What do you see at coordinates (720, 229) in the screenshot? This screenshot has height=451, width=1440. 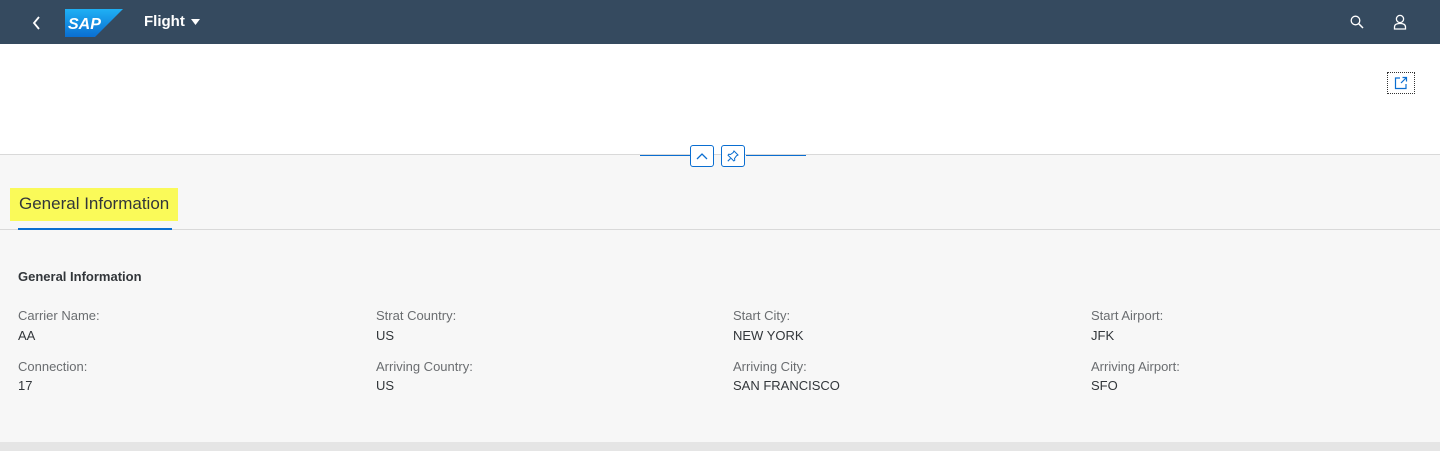 I see `anchor-bar-divider` at bounding box center [720, 229].